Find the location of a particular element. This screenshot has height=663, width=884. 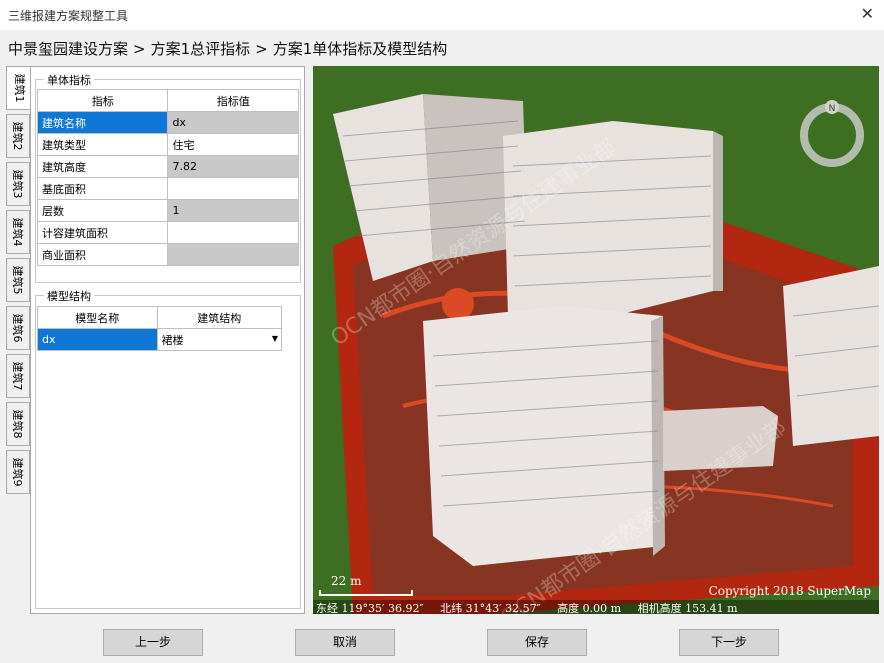

indicators-legend: 单体指标 is located at coordinates (69, 80).